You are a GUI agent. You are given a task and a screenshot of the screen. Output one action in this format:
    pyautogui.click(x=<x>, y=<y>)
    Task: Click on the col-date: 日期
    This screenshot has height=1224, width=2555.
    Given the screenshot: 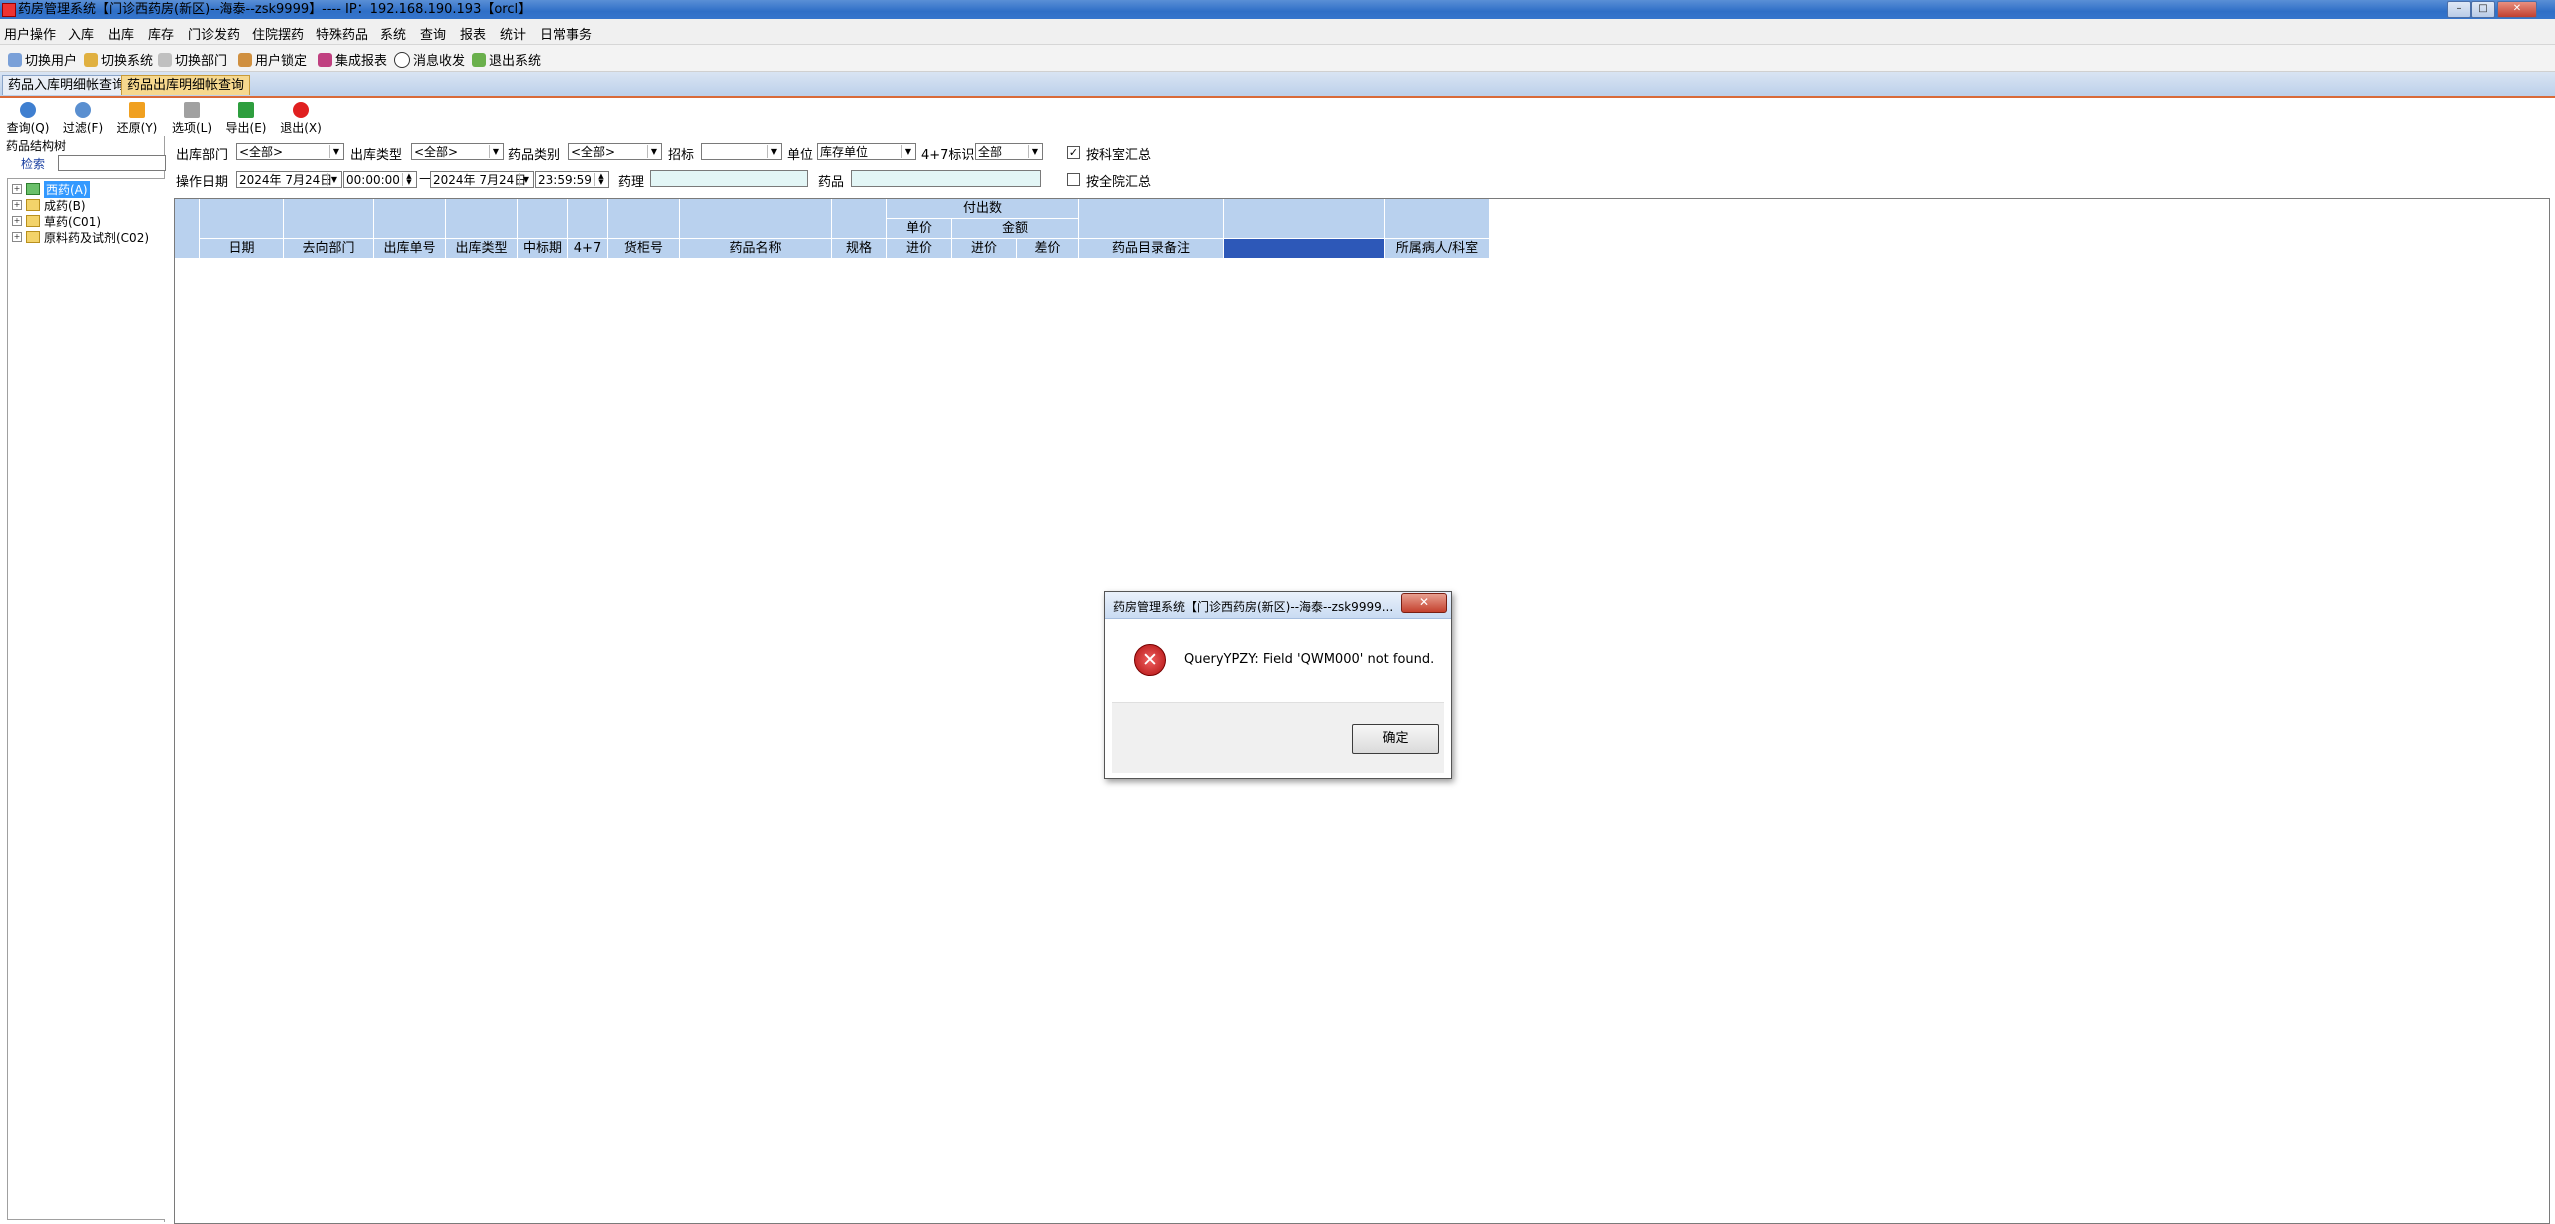 What is the action you would take?
    pyautogui.click(x=242, y=249)
    